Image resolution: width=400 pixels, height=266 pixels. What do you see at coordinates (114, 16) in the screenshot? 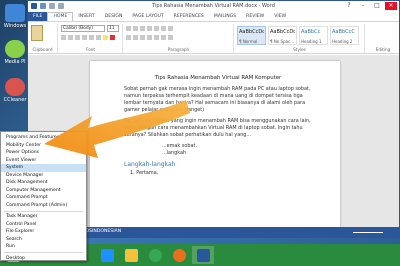
I see `tab-design: DESIGN` at bounding box center [114, 16].